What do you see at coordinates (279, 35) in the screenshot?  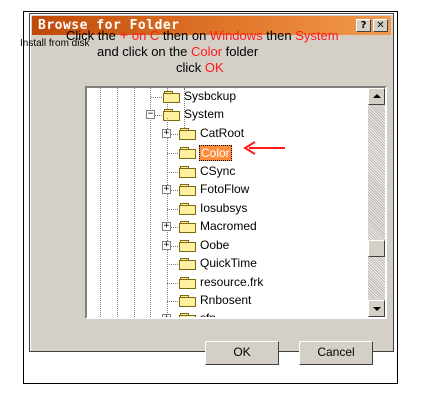 I see `instruction-text: then` at bounding box center [279, 35].